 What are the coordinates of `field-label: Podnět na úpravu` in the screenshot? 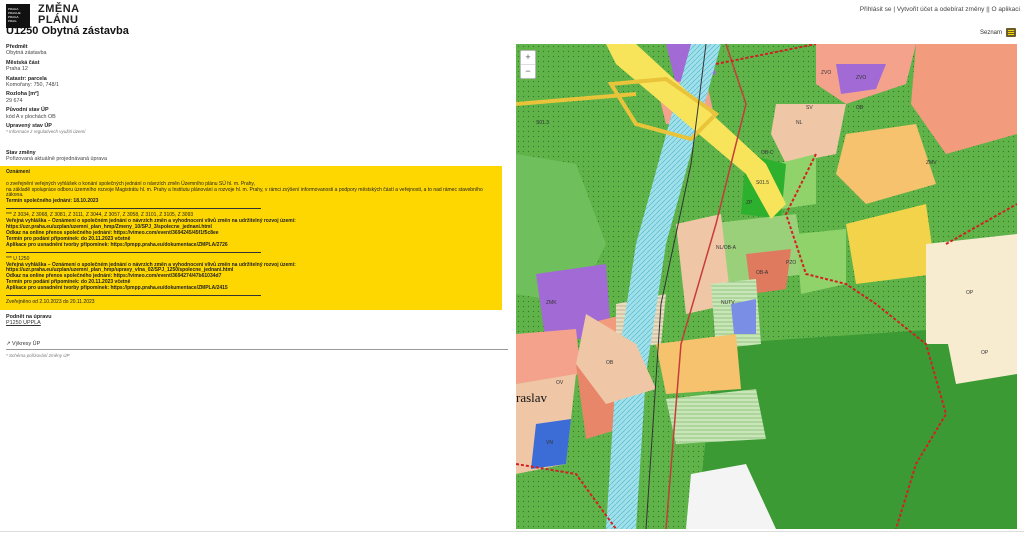 It's located at (29, 317).